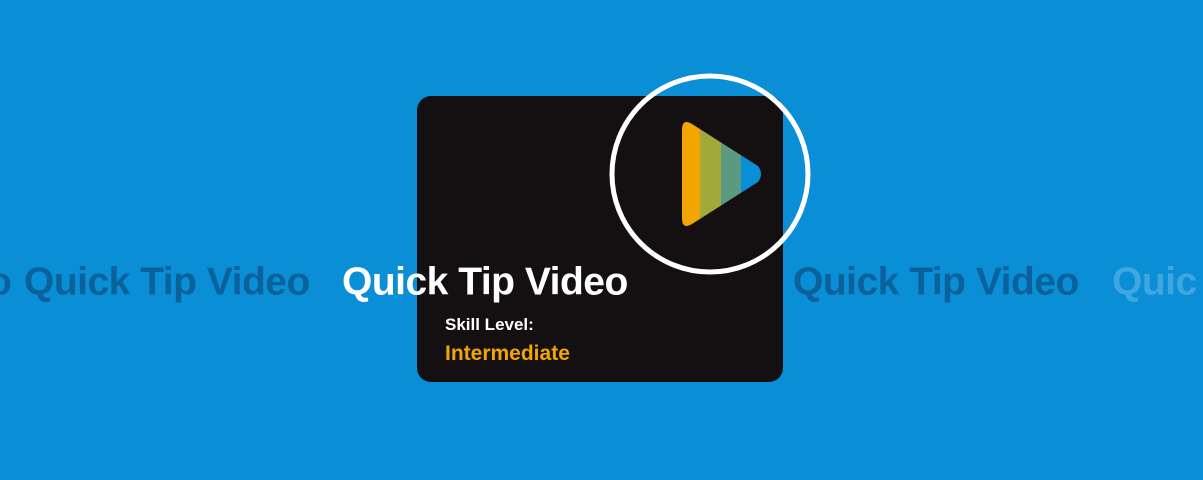 This screenshot has height=480, width=1203. Describe the element at coordinates (167, 282) in the screenshot. I see `ticker-text-left: Quick Tip Video` at that location.